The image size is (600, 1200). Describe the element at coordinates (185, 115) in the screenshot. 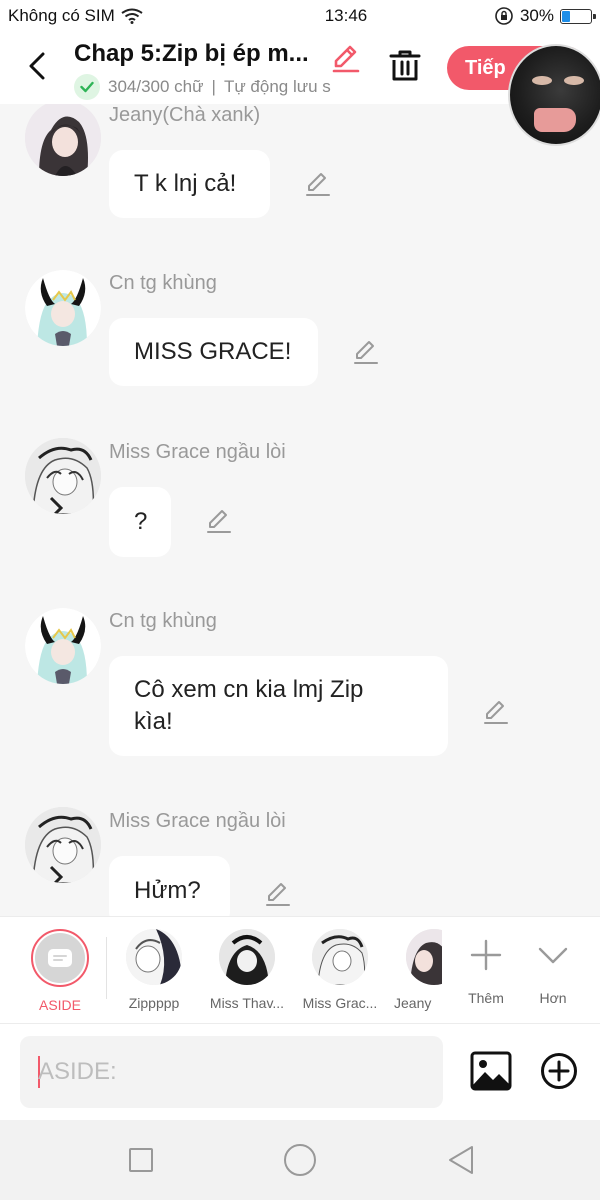

I see `sender-name: Jeany(Chà xank)` at that location.